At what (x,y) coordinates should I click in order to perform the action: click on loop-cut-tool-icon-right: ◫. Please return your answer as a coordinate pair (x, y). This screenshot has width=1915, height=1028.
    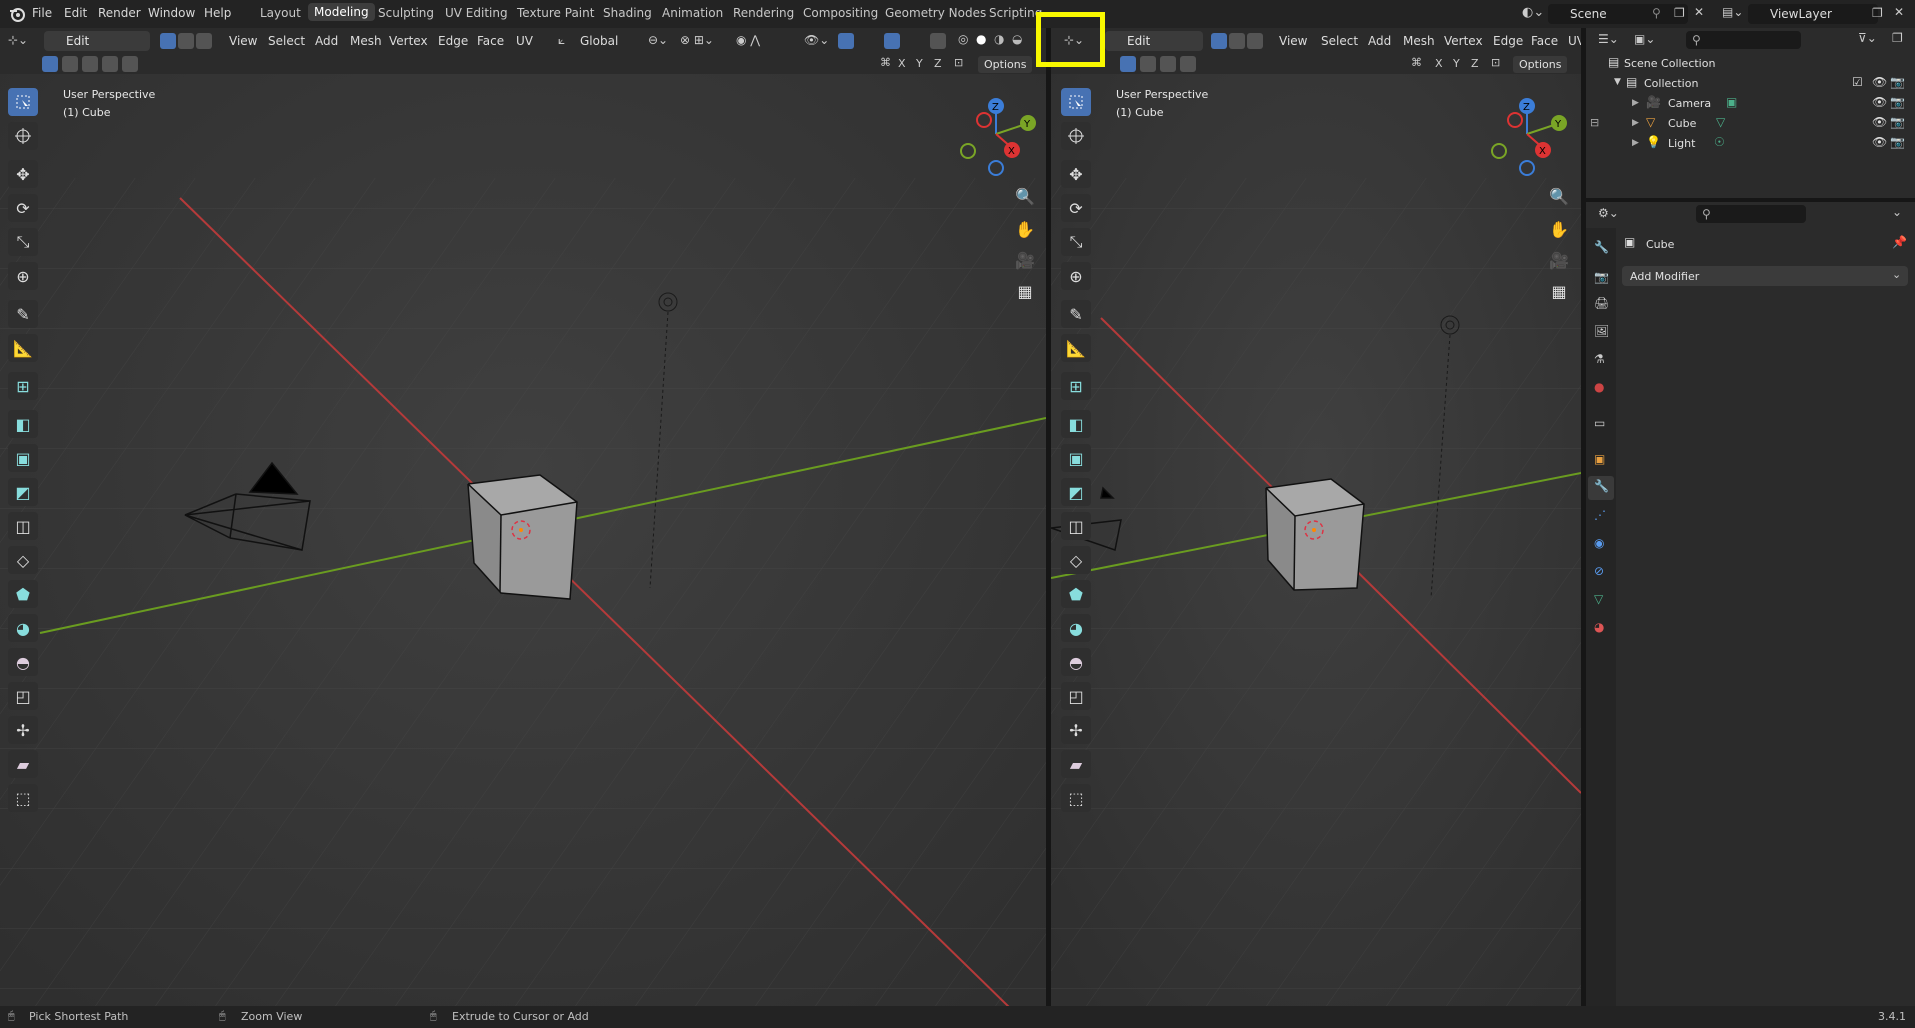
    Looking at the image, I should click on (1076, 526).